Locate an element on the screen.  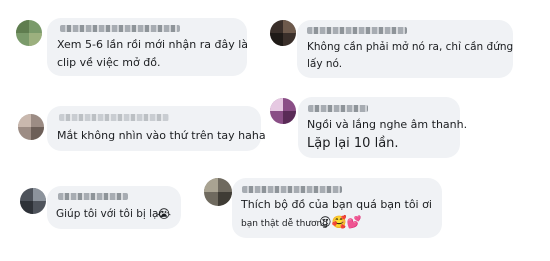
comment-text: Mắt không nhìn vào thứ trên tay haha is located at coordinates (161, 135).